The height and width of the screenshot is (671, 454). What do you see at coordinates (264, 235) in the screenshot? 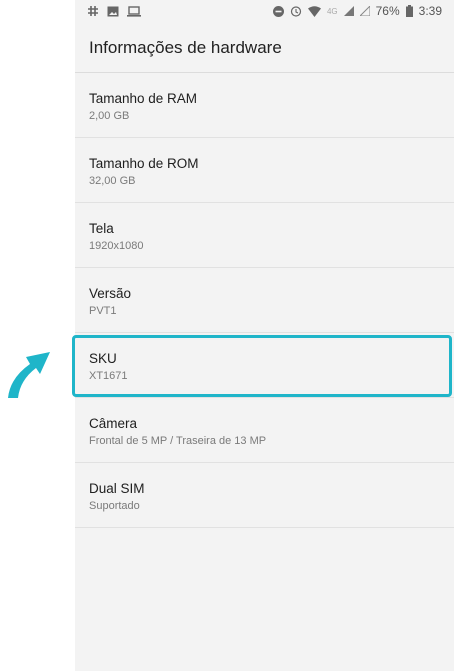
I see `list-item-screen: Tela 1920x1080` at bounding box center [264, 235].